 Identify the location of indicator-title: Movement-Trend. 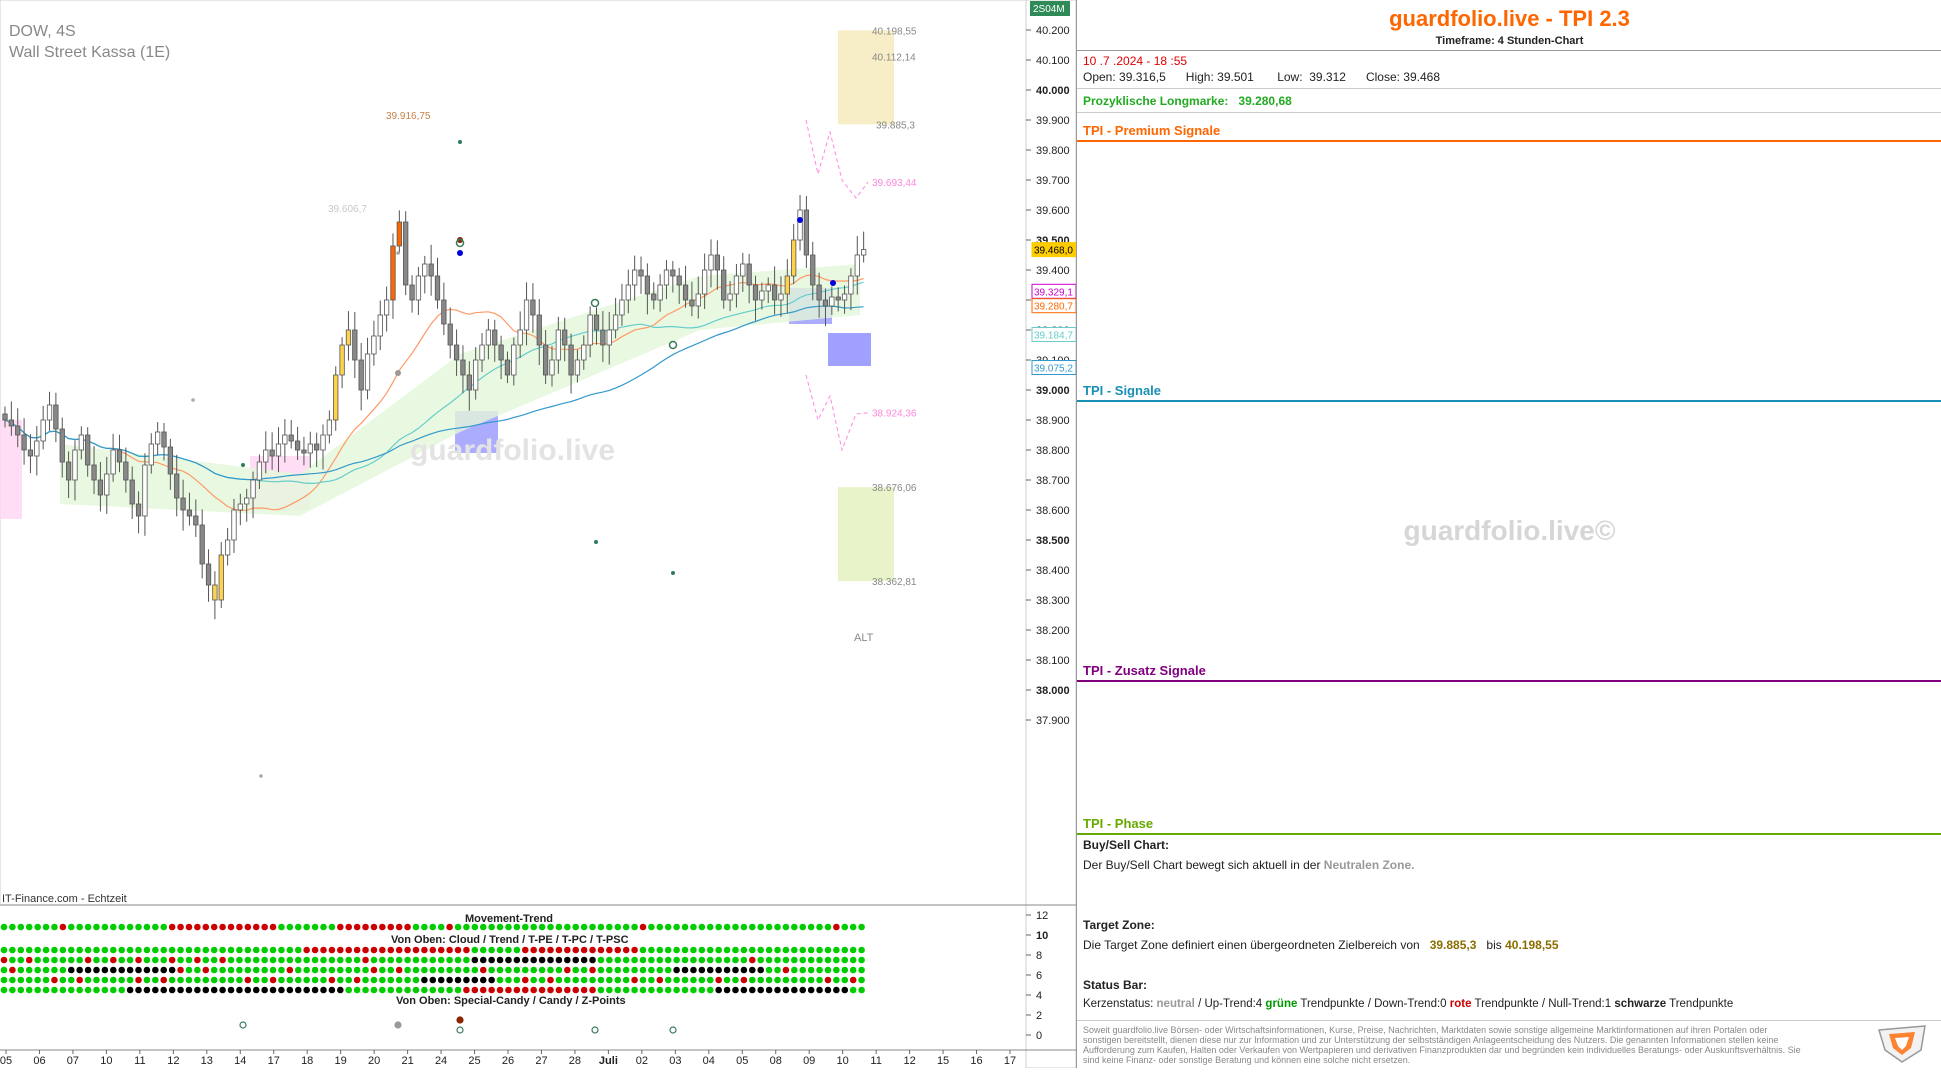
(509, 919).